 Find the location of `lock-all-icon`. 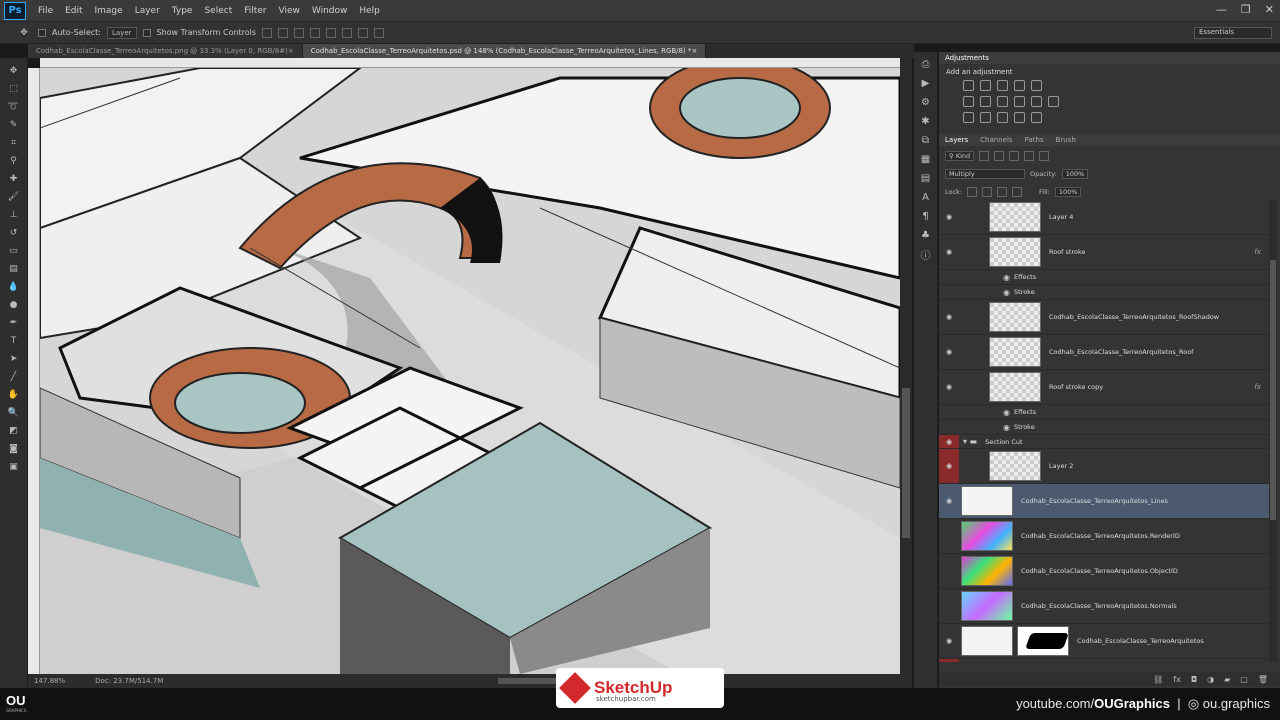

lock-all-icon is located at coordinates (1017, 192).